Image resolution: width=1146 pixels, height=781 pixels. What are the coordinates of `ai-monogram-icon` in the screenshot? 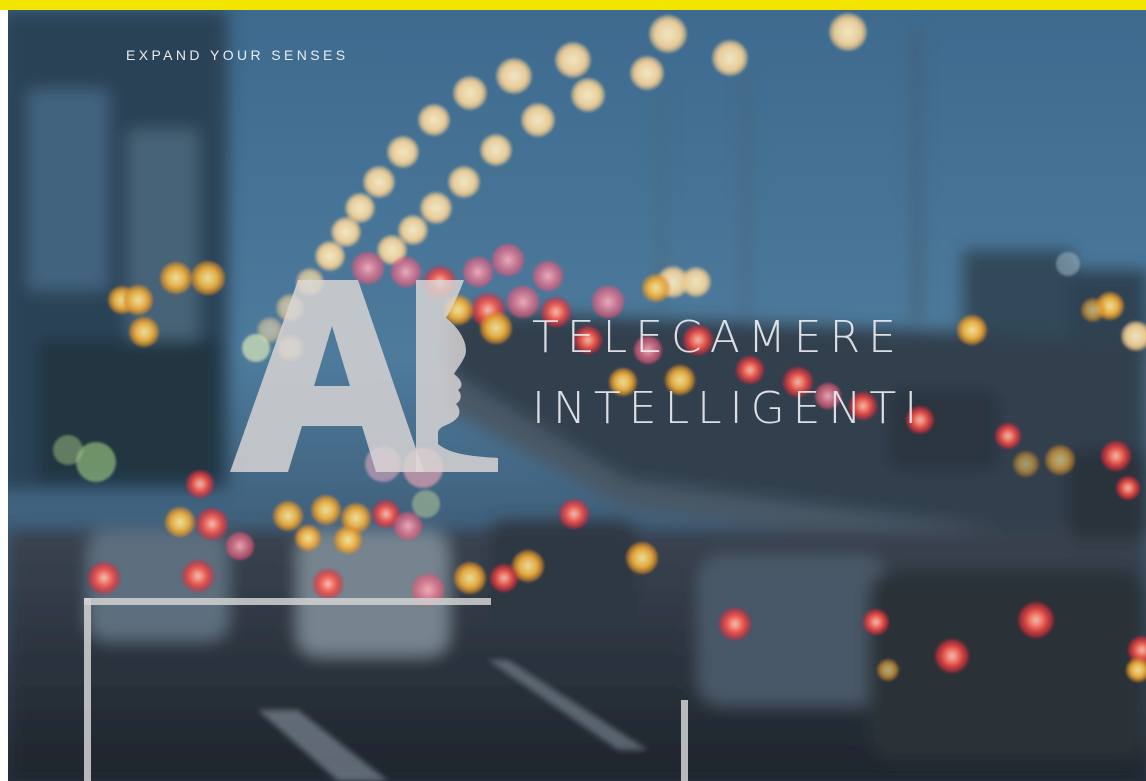 It's located at (364, 376).